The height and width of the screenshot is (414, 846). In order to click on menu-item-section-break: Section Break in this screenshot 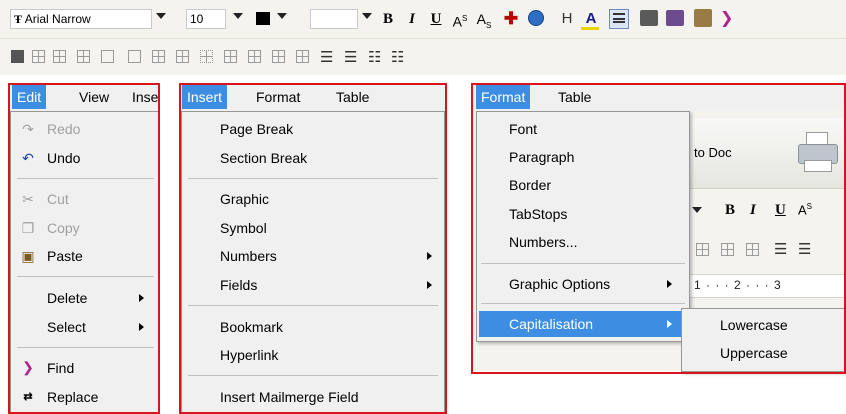, I will do `click(313, 158)`.